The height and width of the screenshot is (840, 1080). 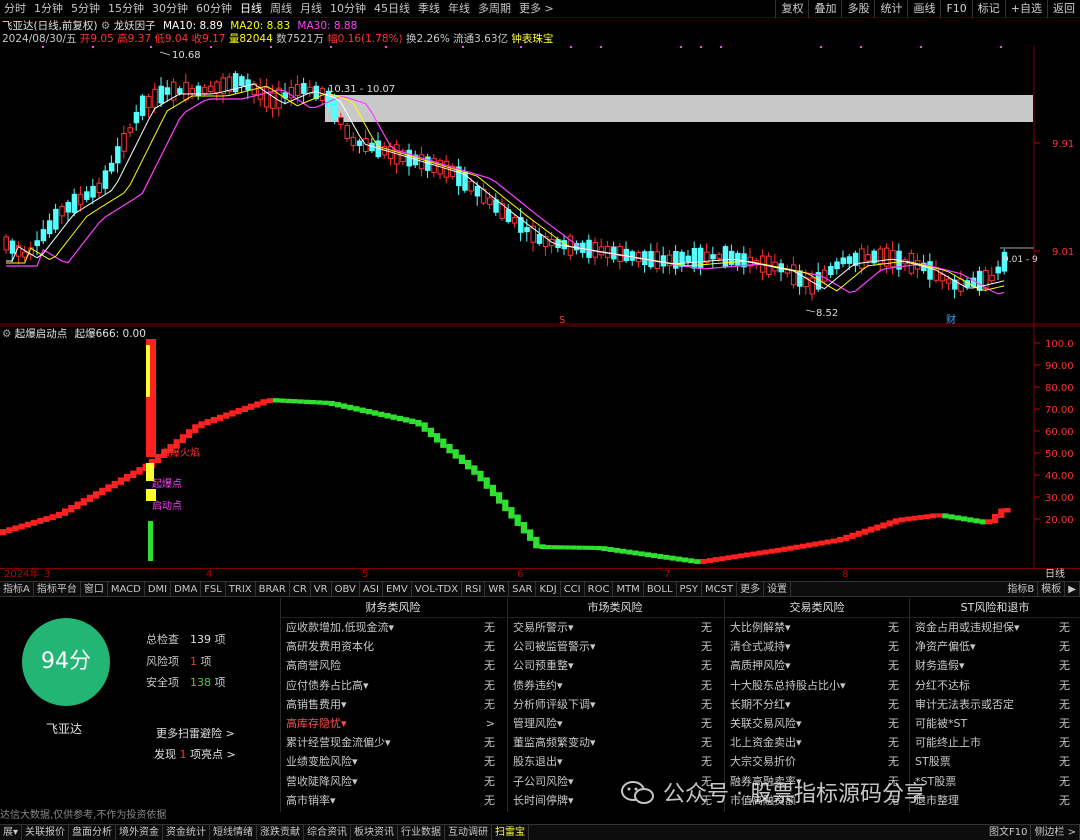 What do you see at coordinates (393, 646) in the screenshot?
I see `risk-row: 高研发费用资本化 无` at bounding box center [393, 646].